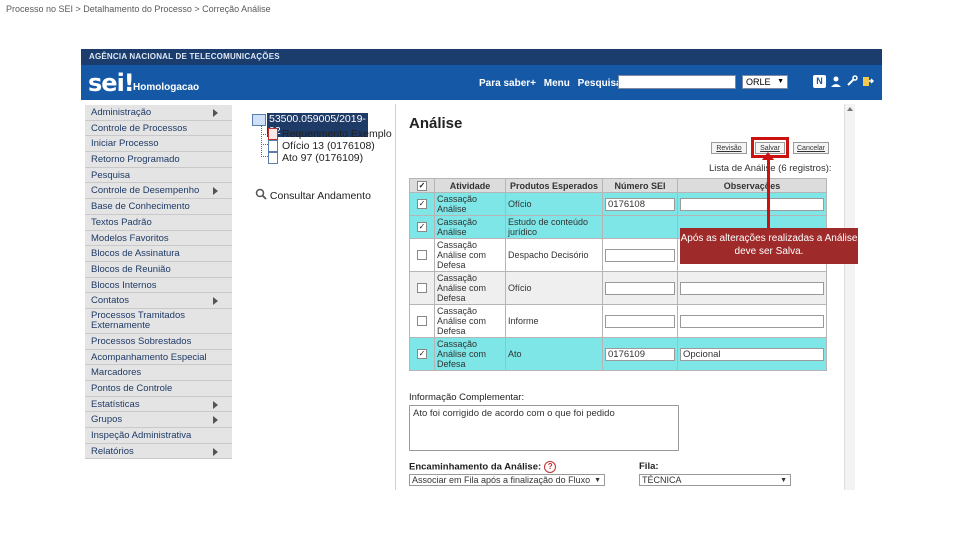 This screenshot has width=960, height=540. What do you see at coordinates (111, 175) in the screenshot?
I see `menu-item-label: Pesquisa` at bounding box center [111, 175].